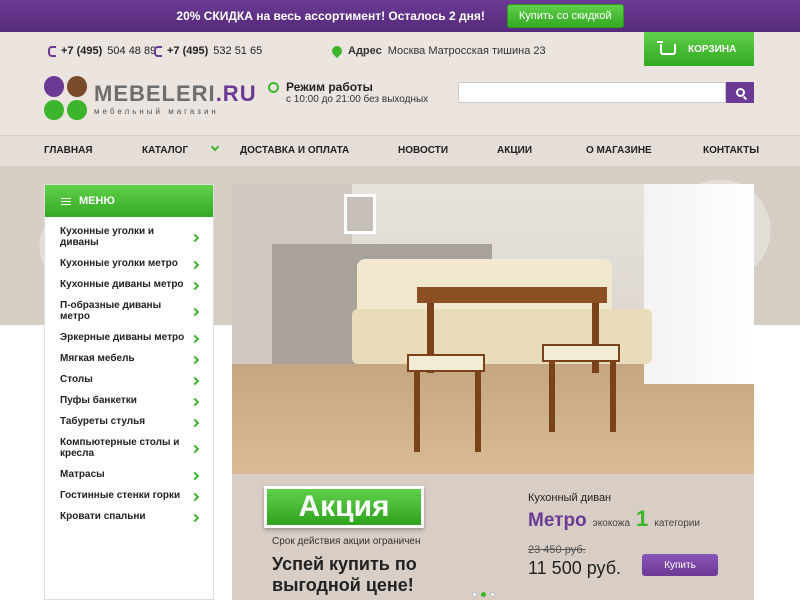  I want to click on menu-item: Пуфы банкетки, so click(129, 401).